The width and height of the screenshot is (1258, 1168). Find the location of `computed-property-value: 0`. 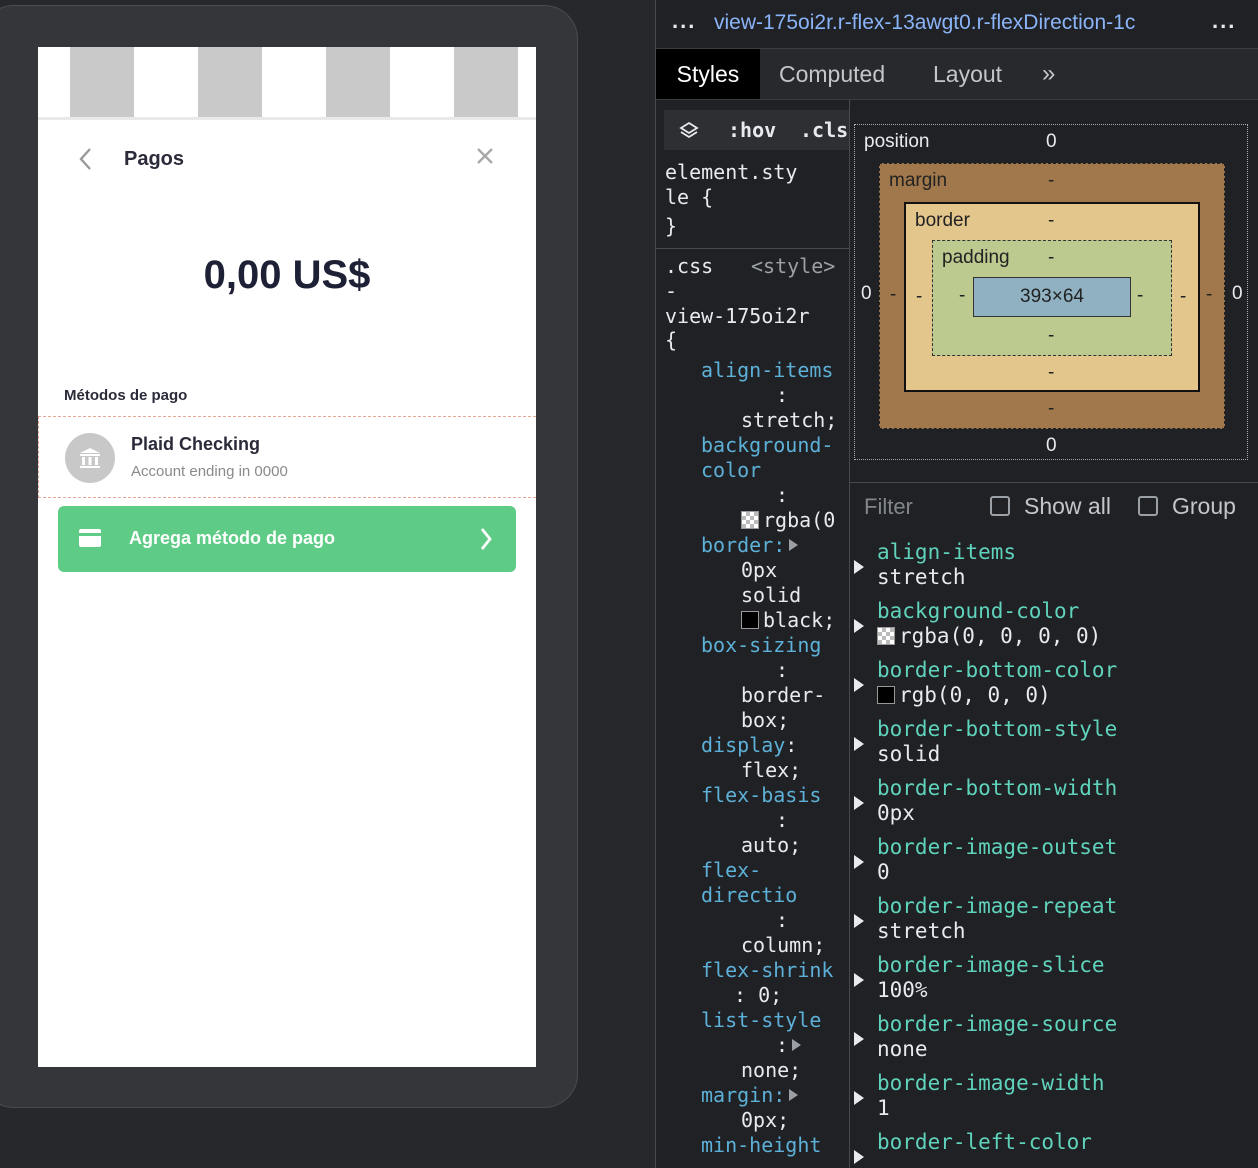

computed-property-value: 0 is located at coordinates (883, 872).